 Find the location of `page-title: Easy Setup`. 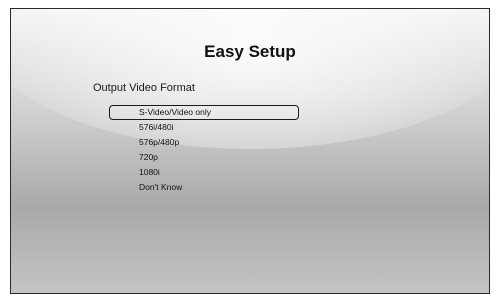

page-title: Easy Setup is located at coordinates (250, 51).